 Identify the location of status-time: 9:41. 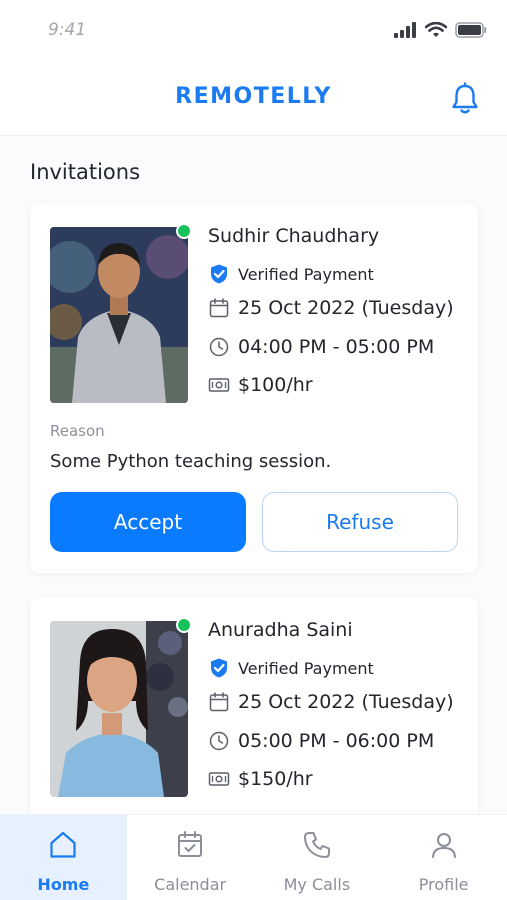
(67, 30).